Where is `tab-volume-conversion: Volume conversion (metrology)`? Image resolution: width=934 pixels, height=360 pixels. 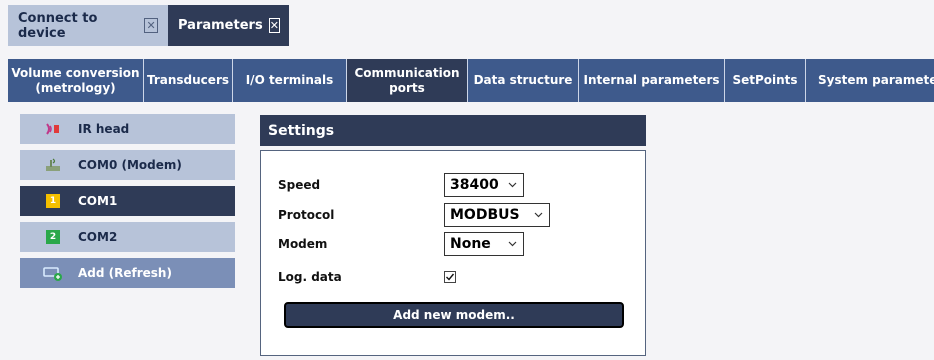
tab-volume-conversion: Volume conversion (metrology) is located at coordinates (76, 80).